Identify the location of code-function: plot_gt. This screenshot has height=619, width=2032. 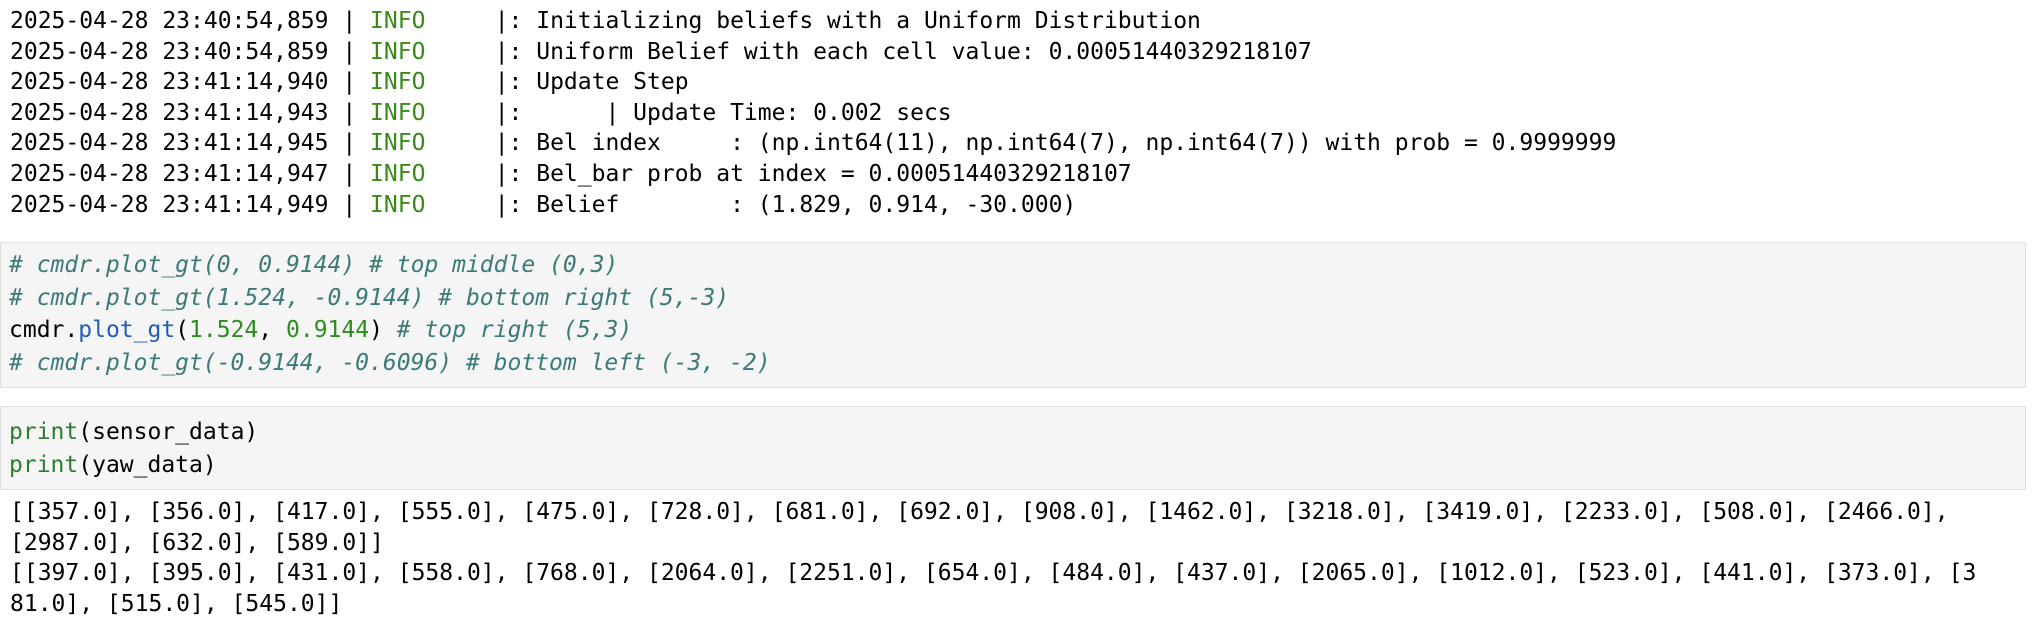
(127, 330).